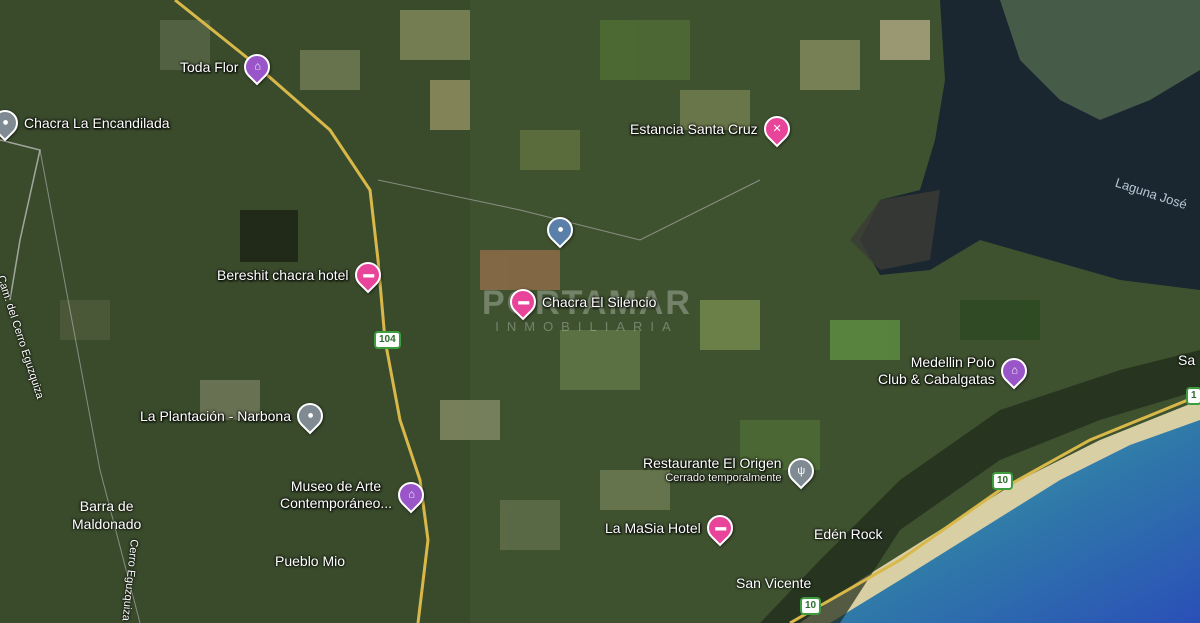  I want to click on poi-toda-flor: Toda Flor ⌂, so click(228, 67).